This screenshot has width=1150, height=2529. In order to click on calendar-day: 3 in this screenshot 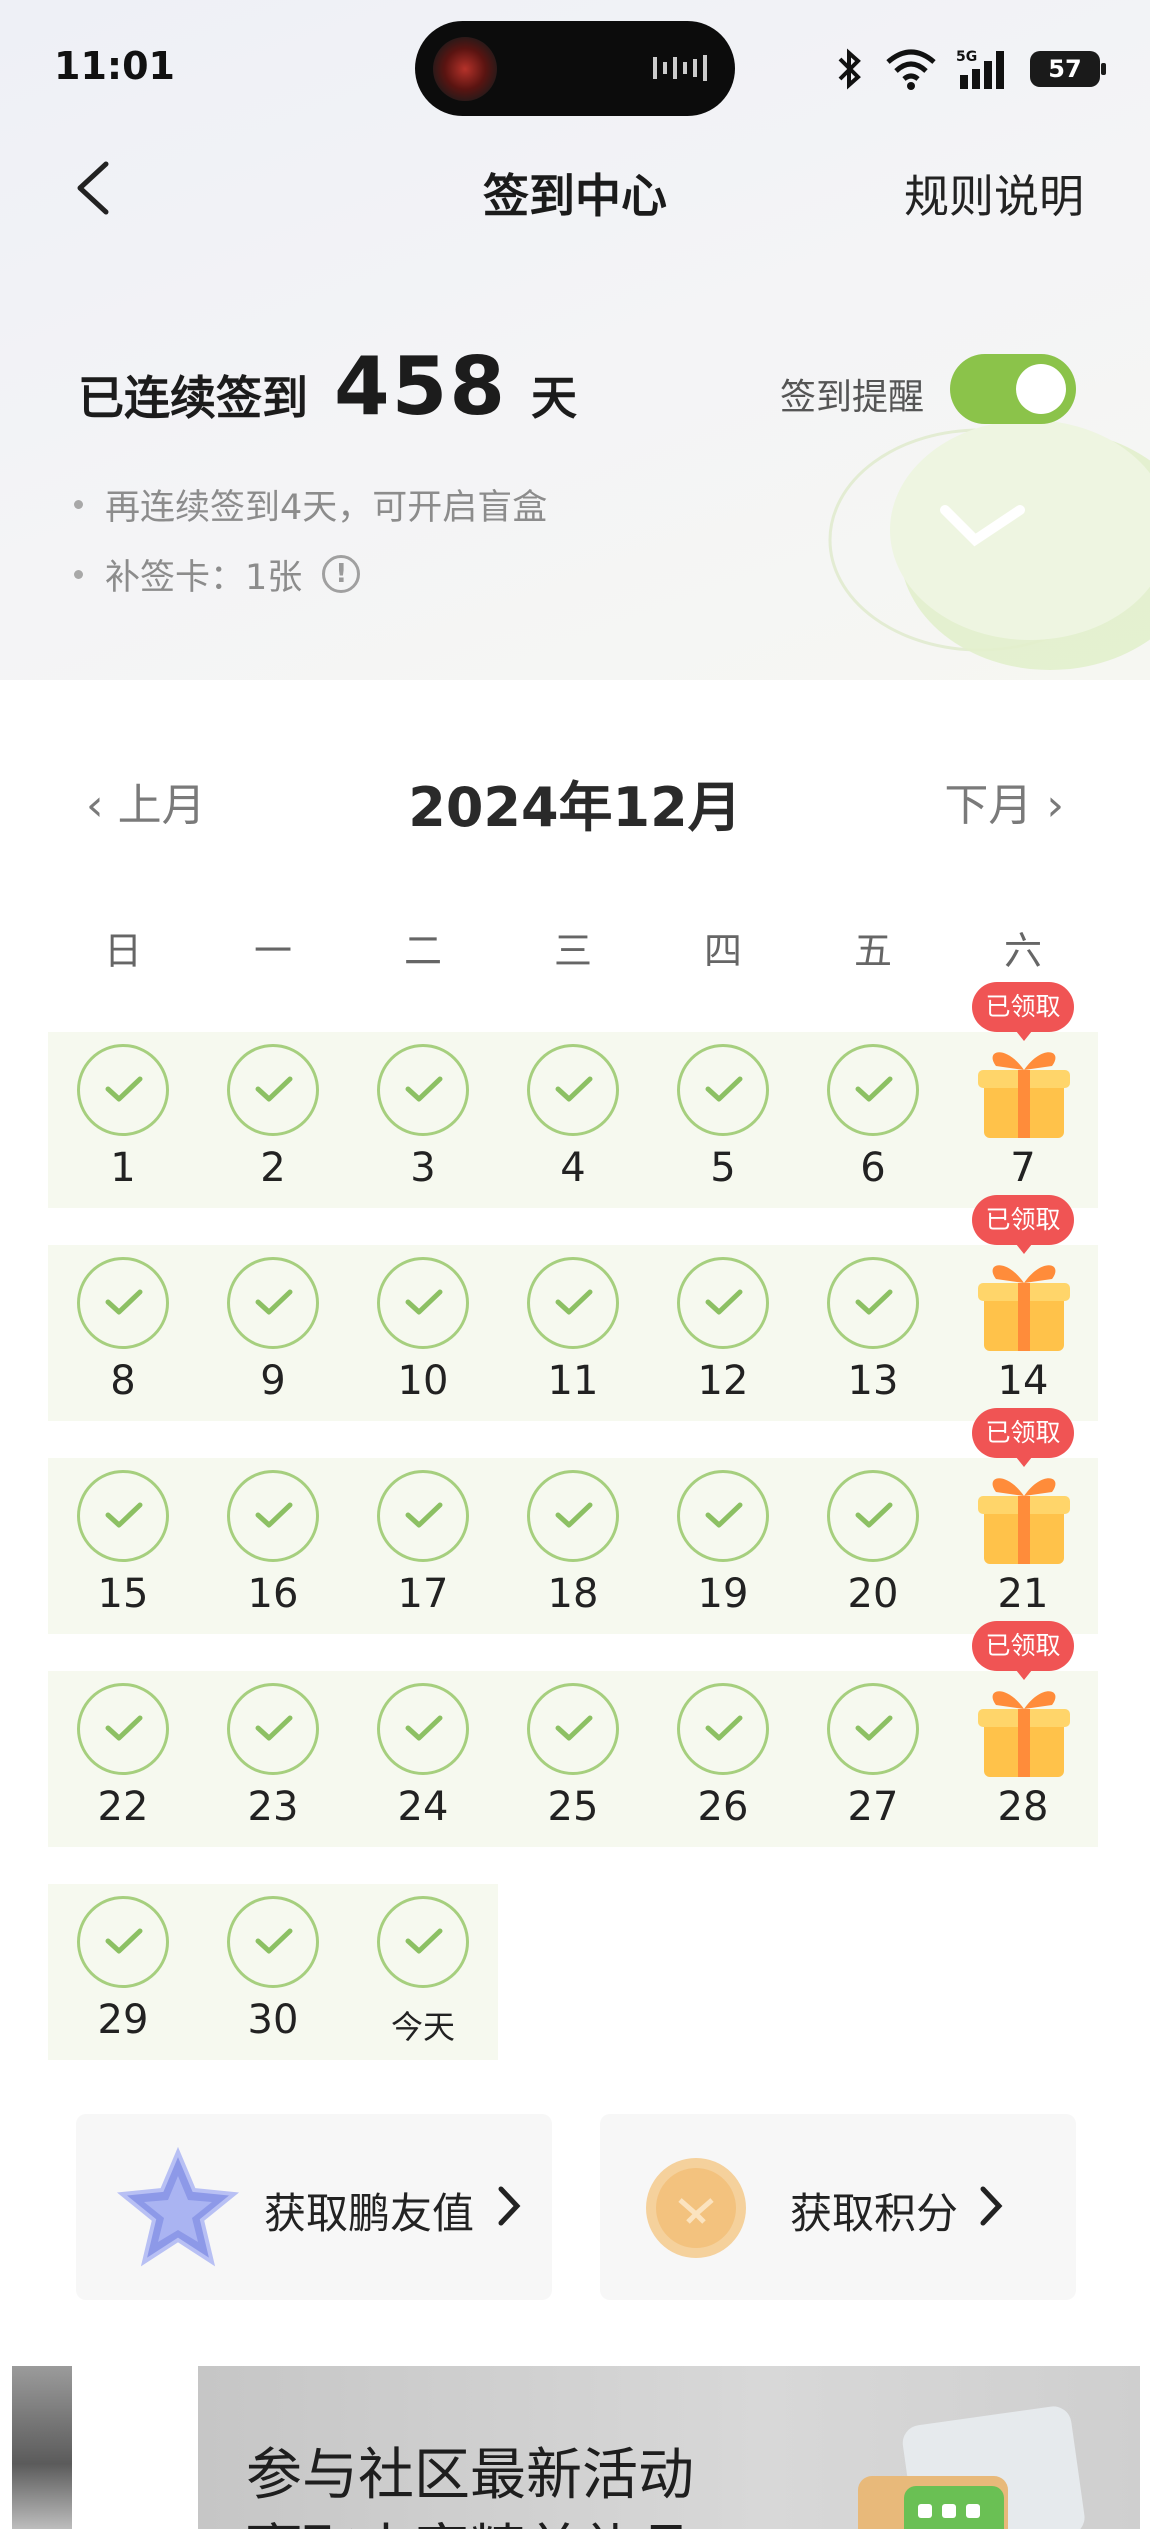, I will do `click(423, 1120)`.